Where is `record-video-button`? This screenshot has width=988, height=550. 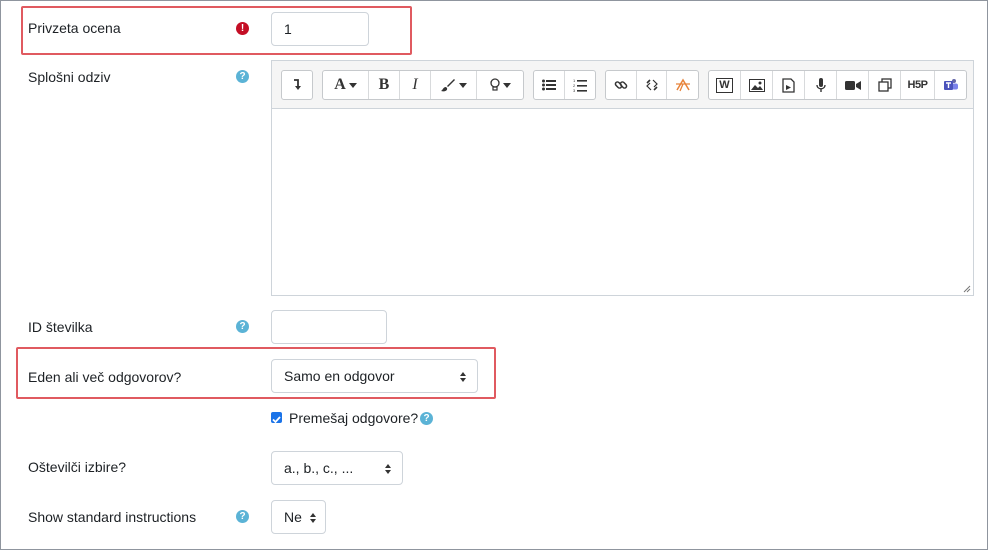
record-video-button is located at coordinates (853, 85).